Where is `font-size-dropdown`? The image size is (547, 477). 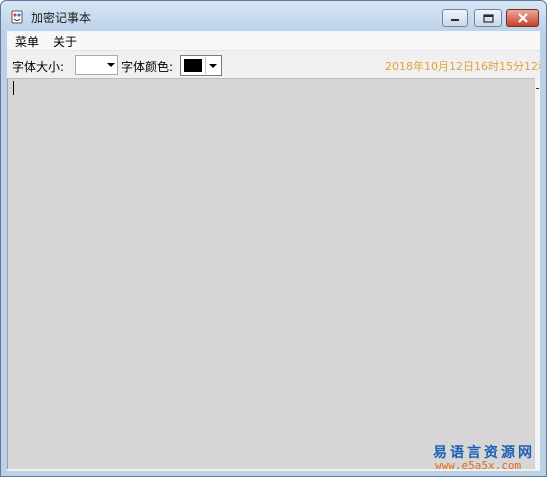 font-size-dropdown is located at coordinates (96, 65).